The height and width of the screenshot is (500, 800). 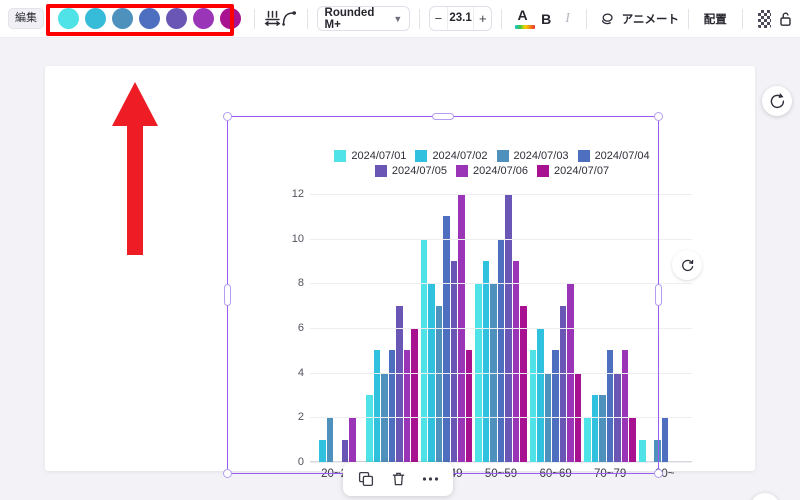 I want to click on font-family-value: Rounded M+, so click(x=349, y=18).